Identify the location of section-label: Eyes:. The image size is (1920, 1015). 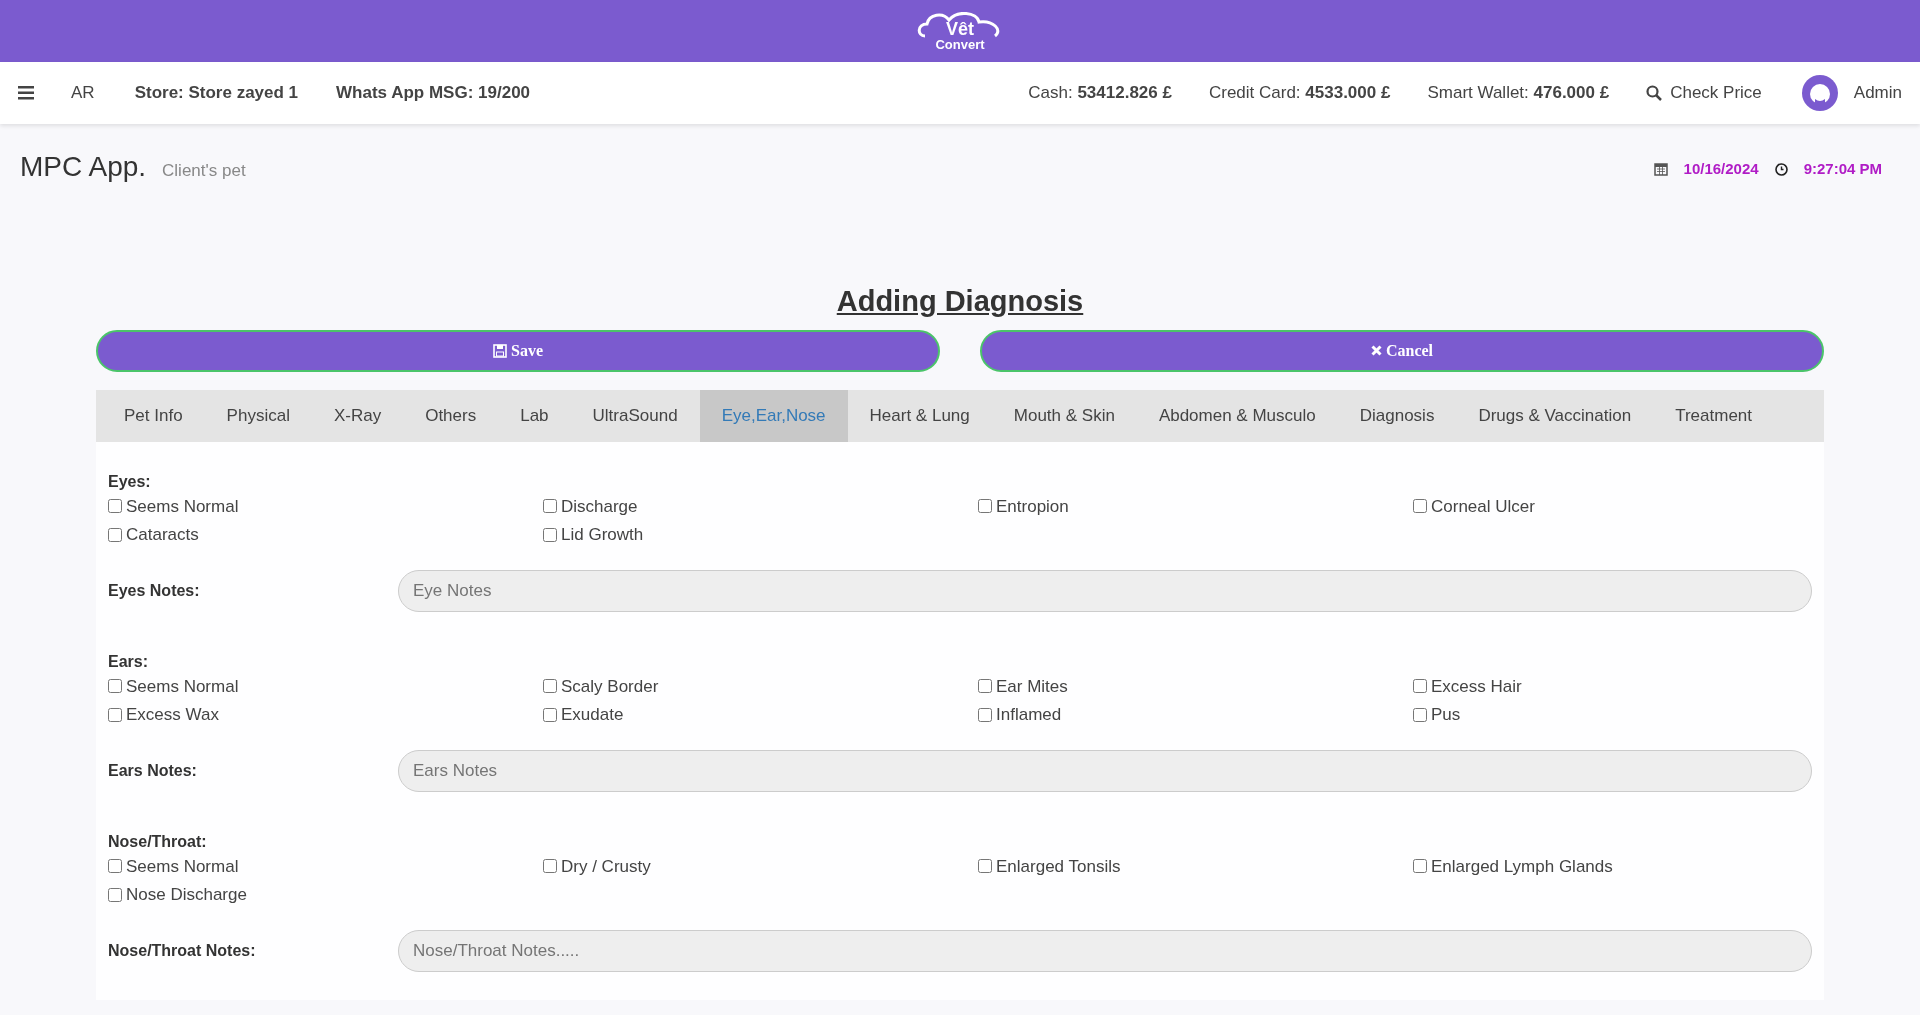
(130, 481).